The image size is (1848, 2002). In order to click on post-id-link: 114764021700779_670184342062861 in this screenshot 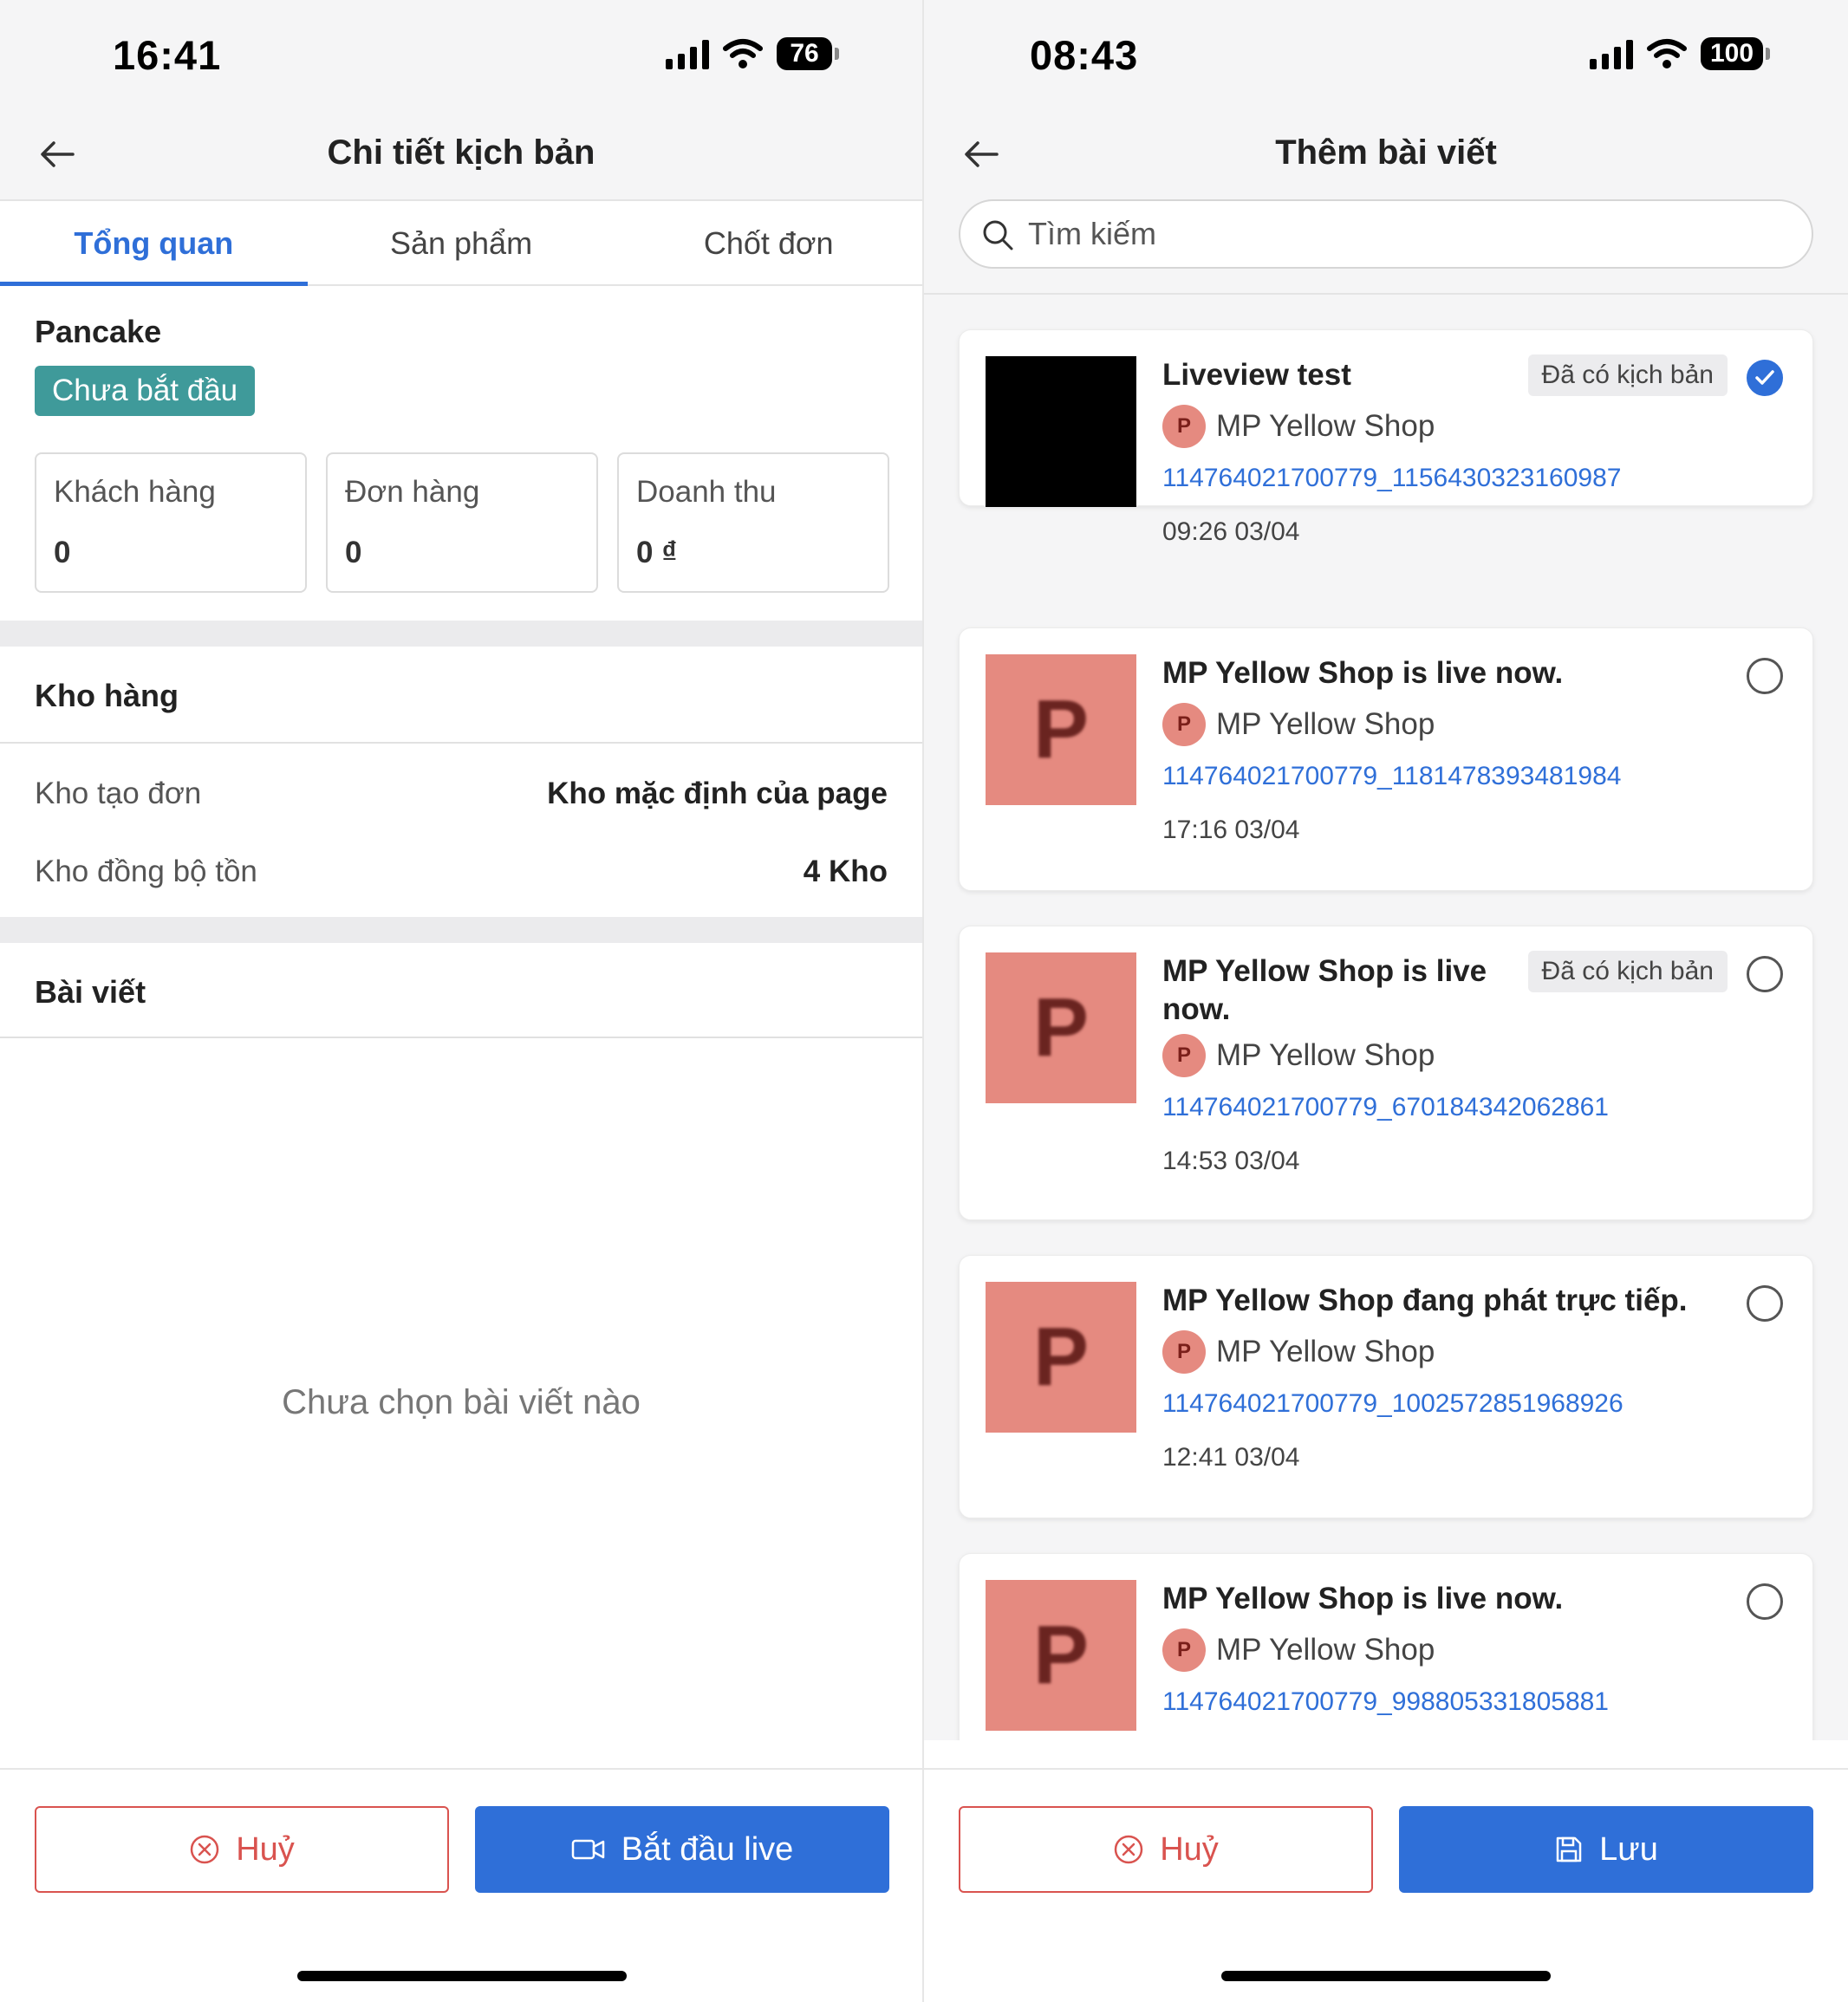, I will do `click(1385, 1107)`.